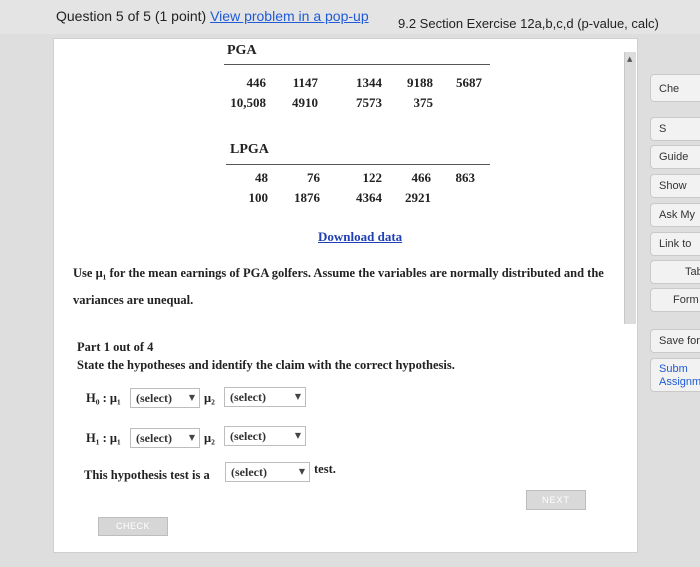  I want to click on table-cell: 122, so click(372, 177).